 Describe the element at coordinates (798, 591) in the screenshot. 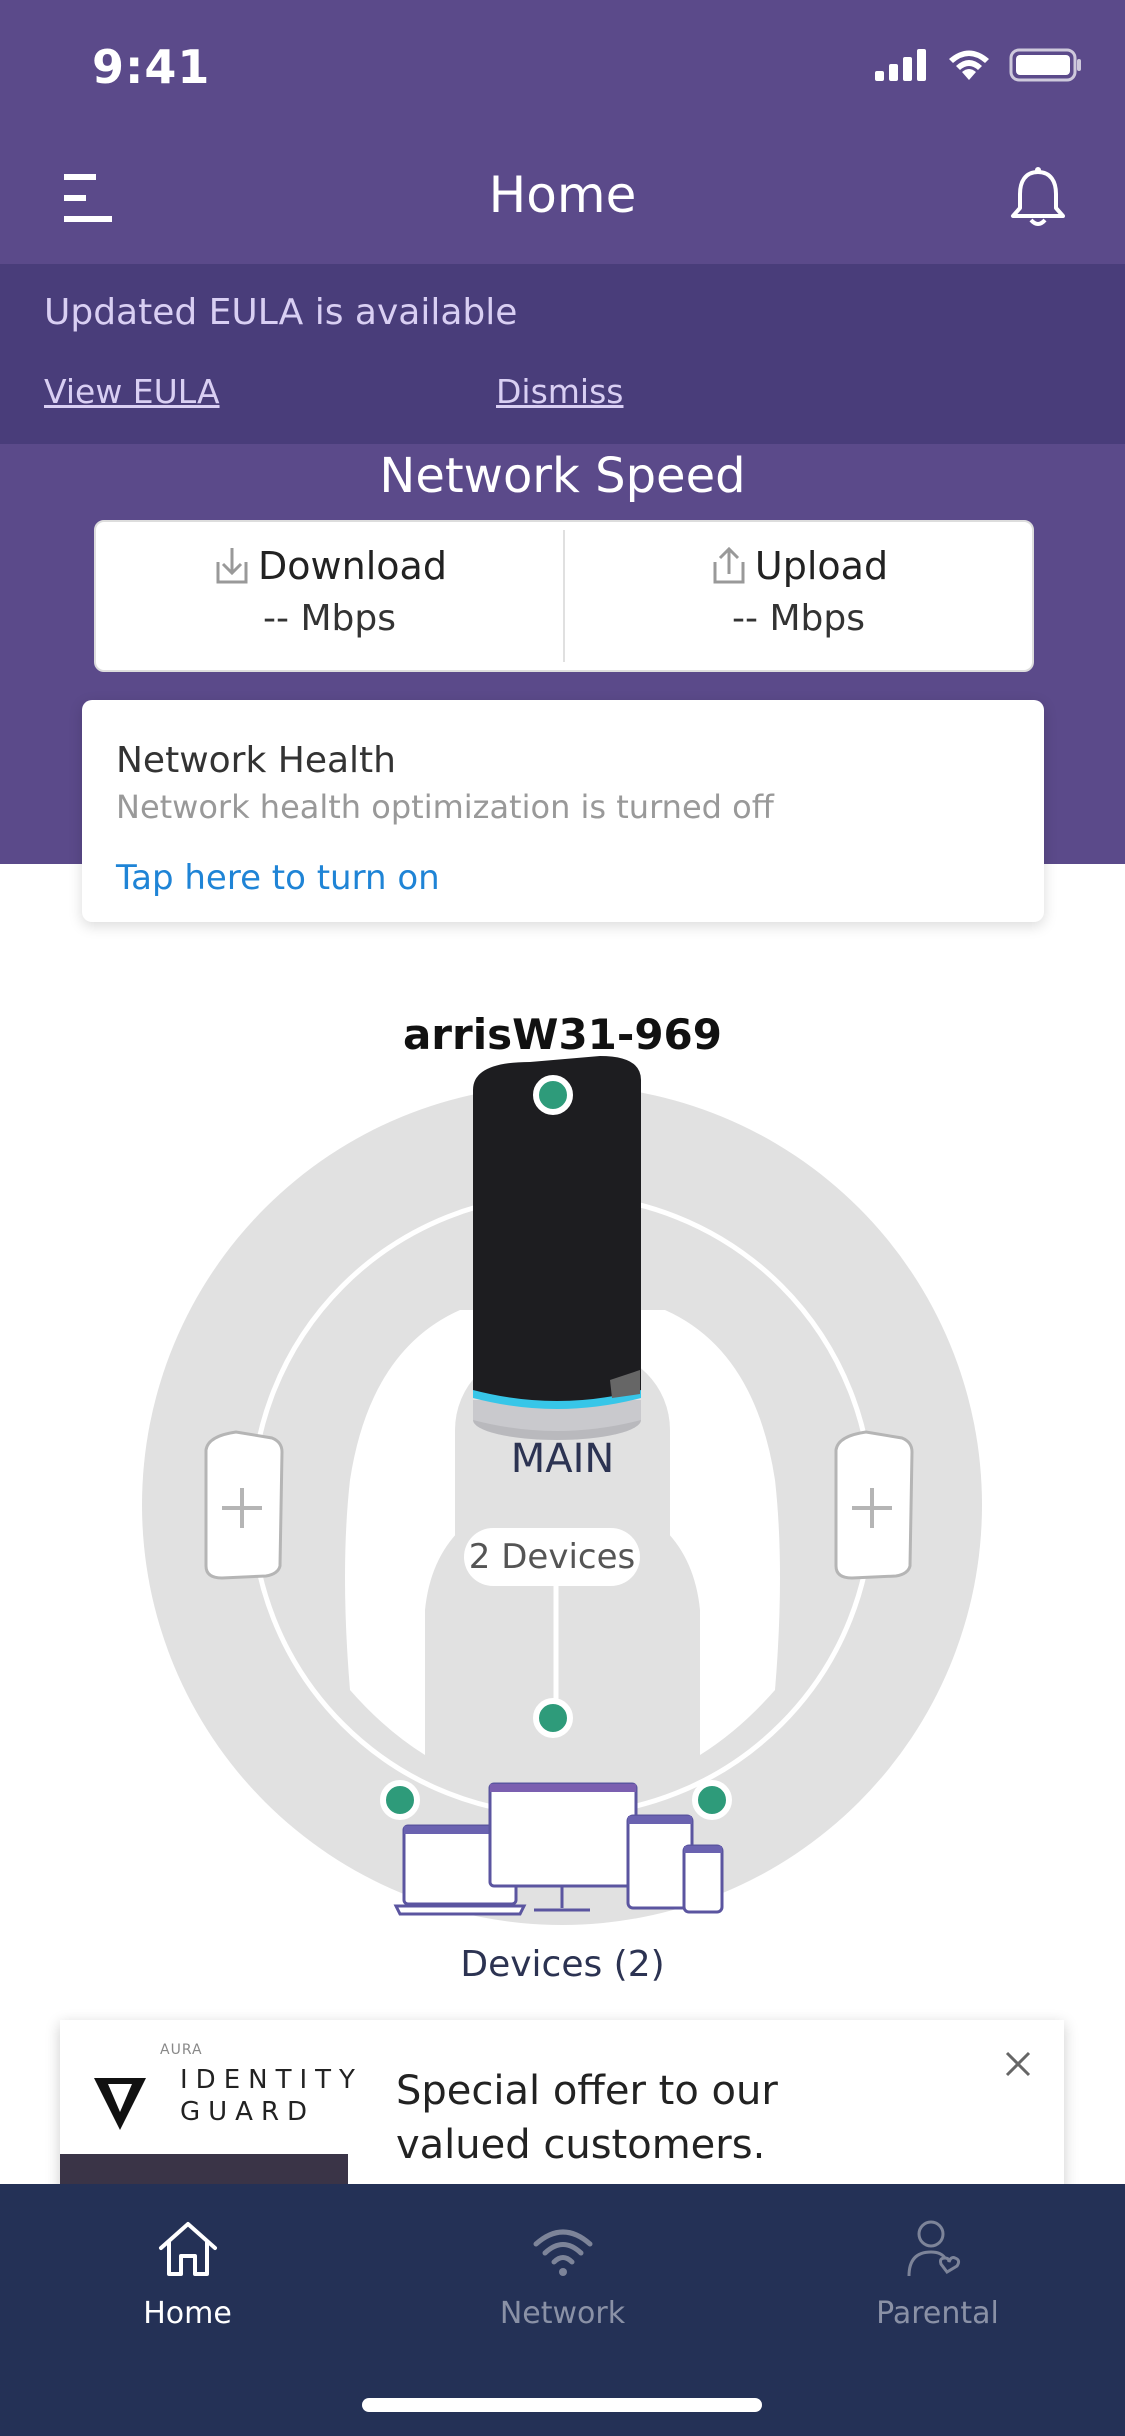

I see `upload-section: Upload -- Mbps` at that location.